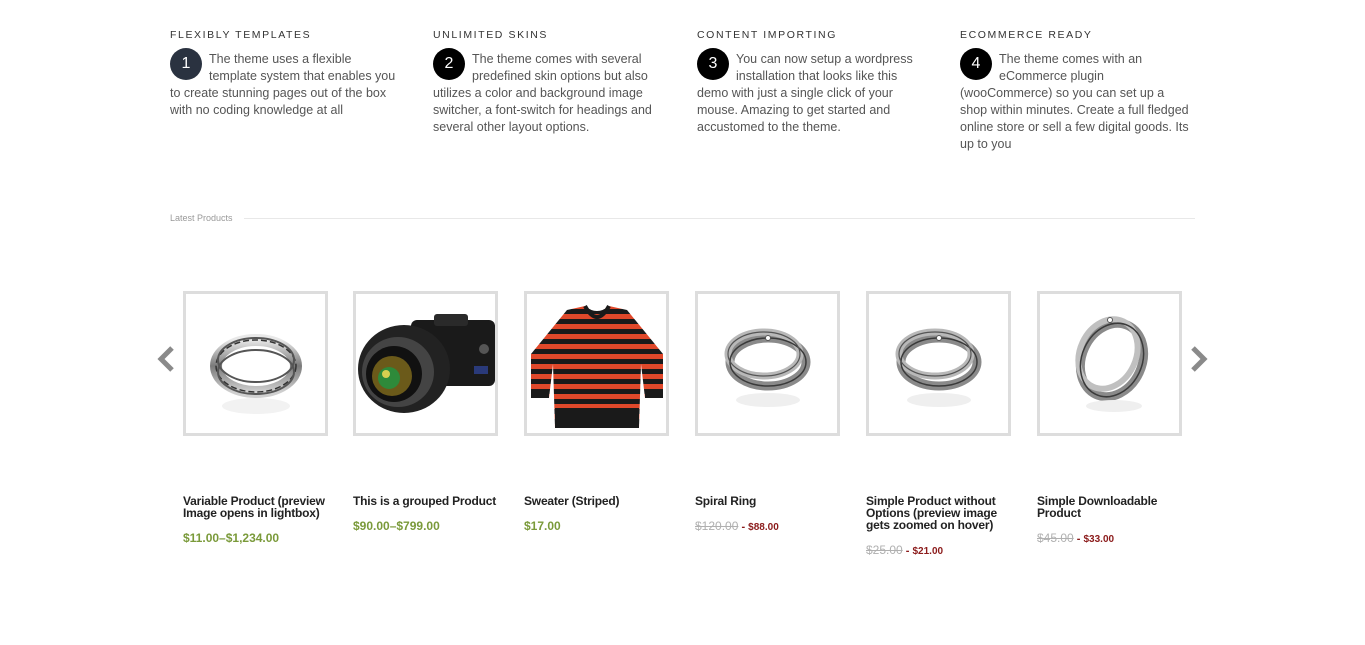  What do you see at coordinates (1026, 35) in the screenshot?
I see `feature-title: ECOMMERCE READY` at bounding box center [1026, 35].